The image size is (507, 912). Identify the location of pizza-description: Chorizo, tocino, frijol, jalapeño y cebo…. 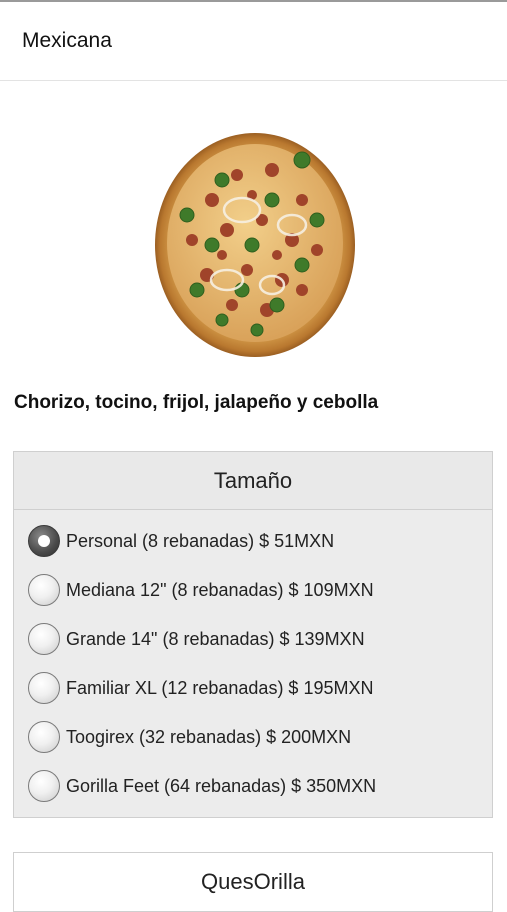
(196, 402).